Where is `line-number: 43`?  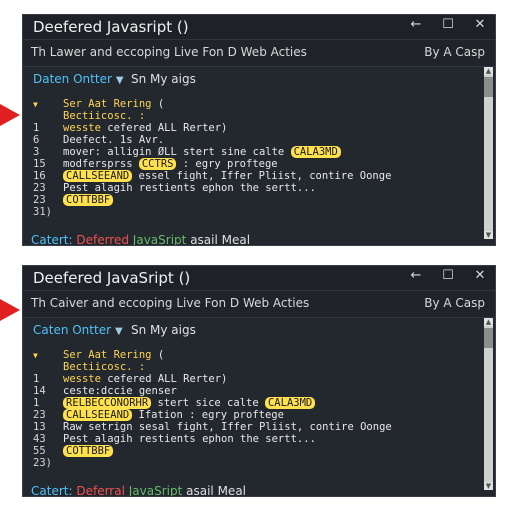
line-number: 43 is located at coordinates (39, 439).